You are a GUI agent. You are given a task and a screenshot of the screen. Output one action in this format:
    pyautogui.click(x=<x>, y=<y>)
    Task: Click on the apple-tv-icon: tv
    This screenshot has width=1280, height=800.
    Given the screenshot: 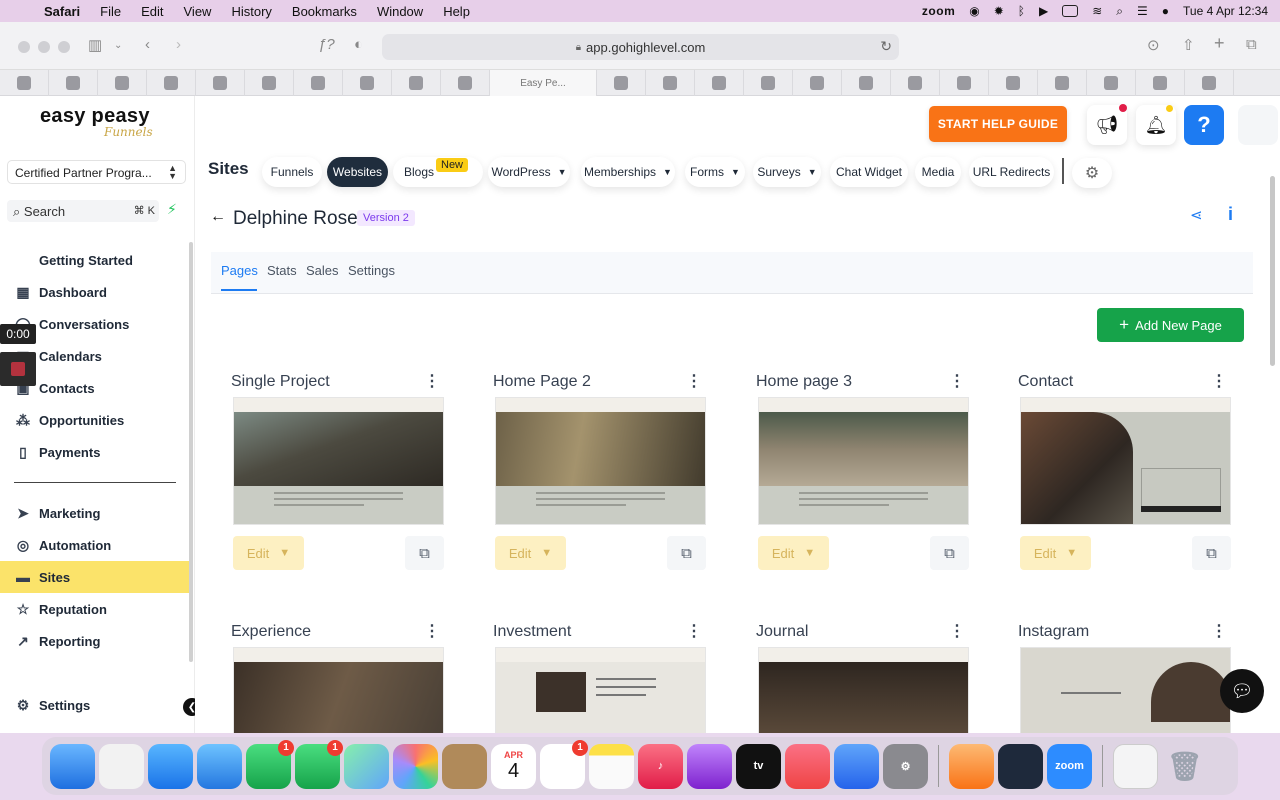 What is the action you would take?
    pyautogui.click(x=758, y=766)
    